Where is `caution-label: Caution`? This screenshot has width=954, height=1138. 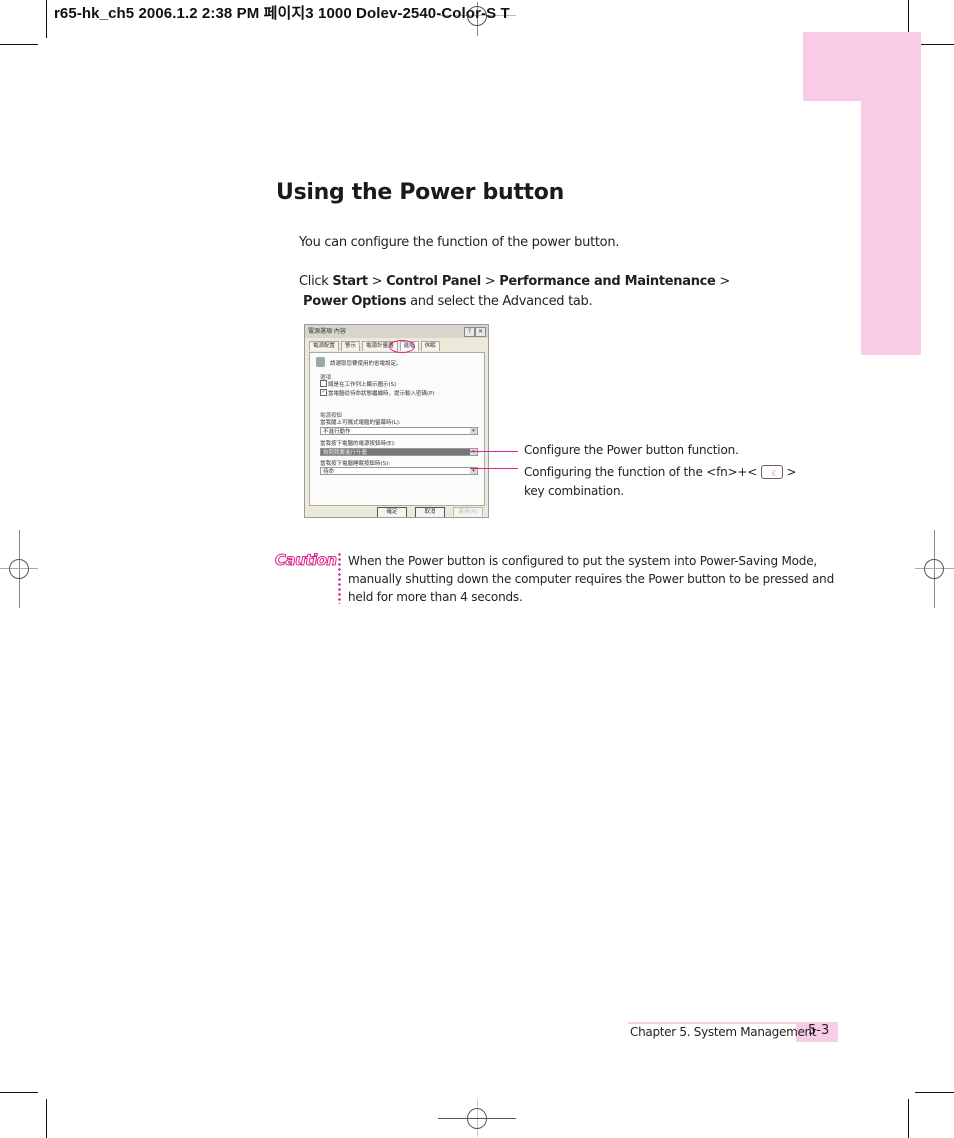 caution-label: Caution is located at coordinates (306, 560).